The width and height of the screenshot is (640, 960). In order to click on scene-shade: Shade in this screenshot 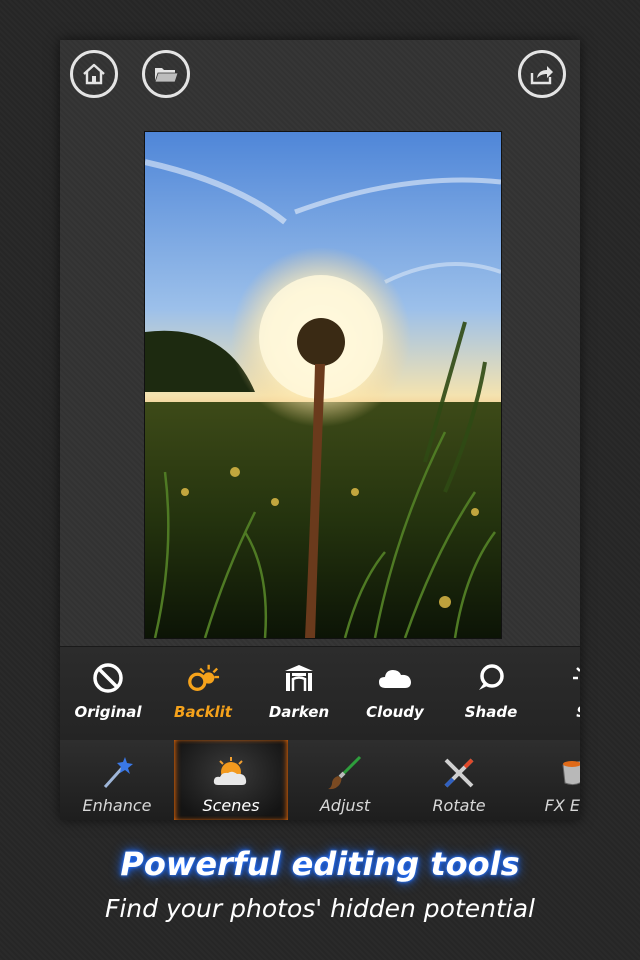, I will do `click(491, 694)`.